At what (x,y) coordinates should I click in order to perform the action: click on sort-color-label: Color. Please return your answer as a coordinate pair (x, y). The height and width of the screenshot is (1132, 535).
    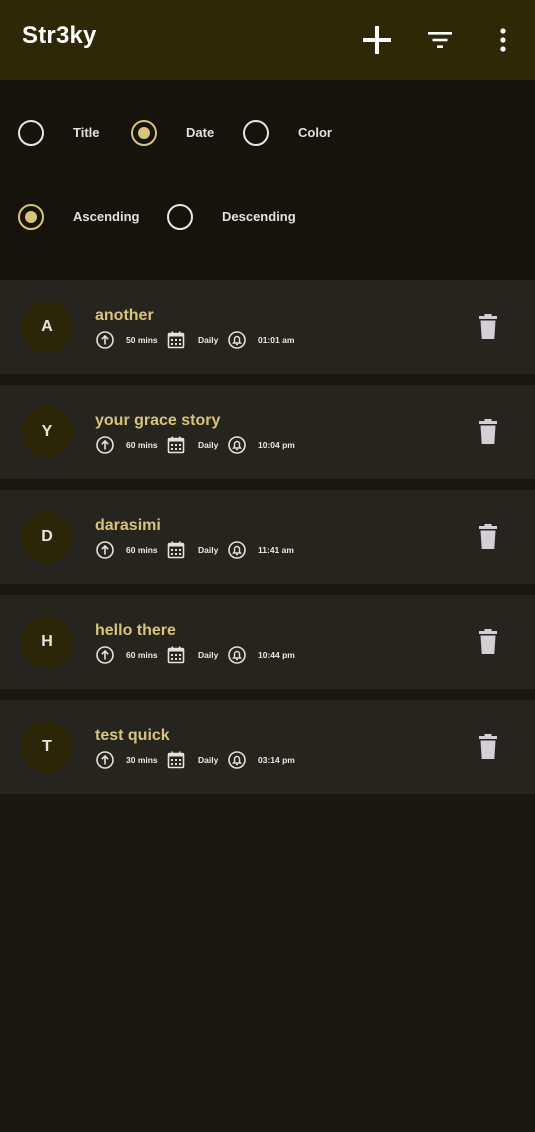
    Looking at the image, I should click on (315, 132).